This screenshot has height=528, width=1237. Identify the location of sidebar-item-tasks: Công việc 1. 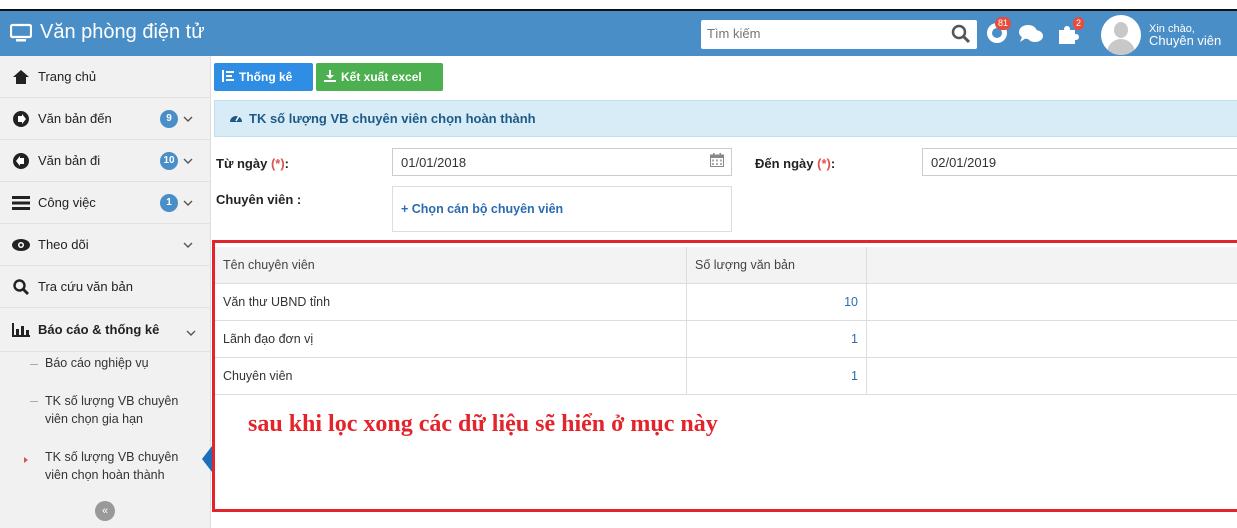
(105, 203).